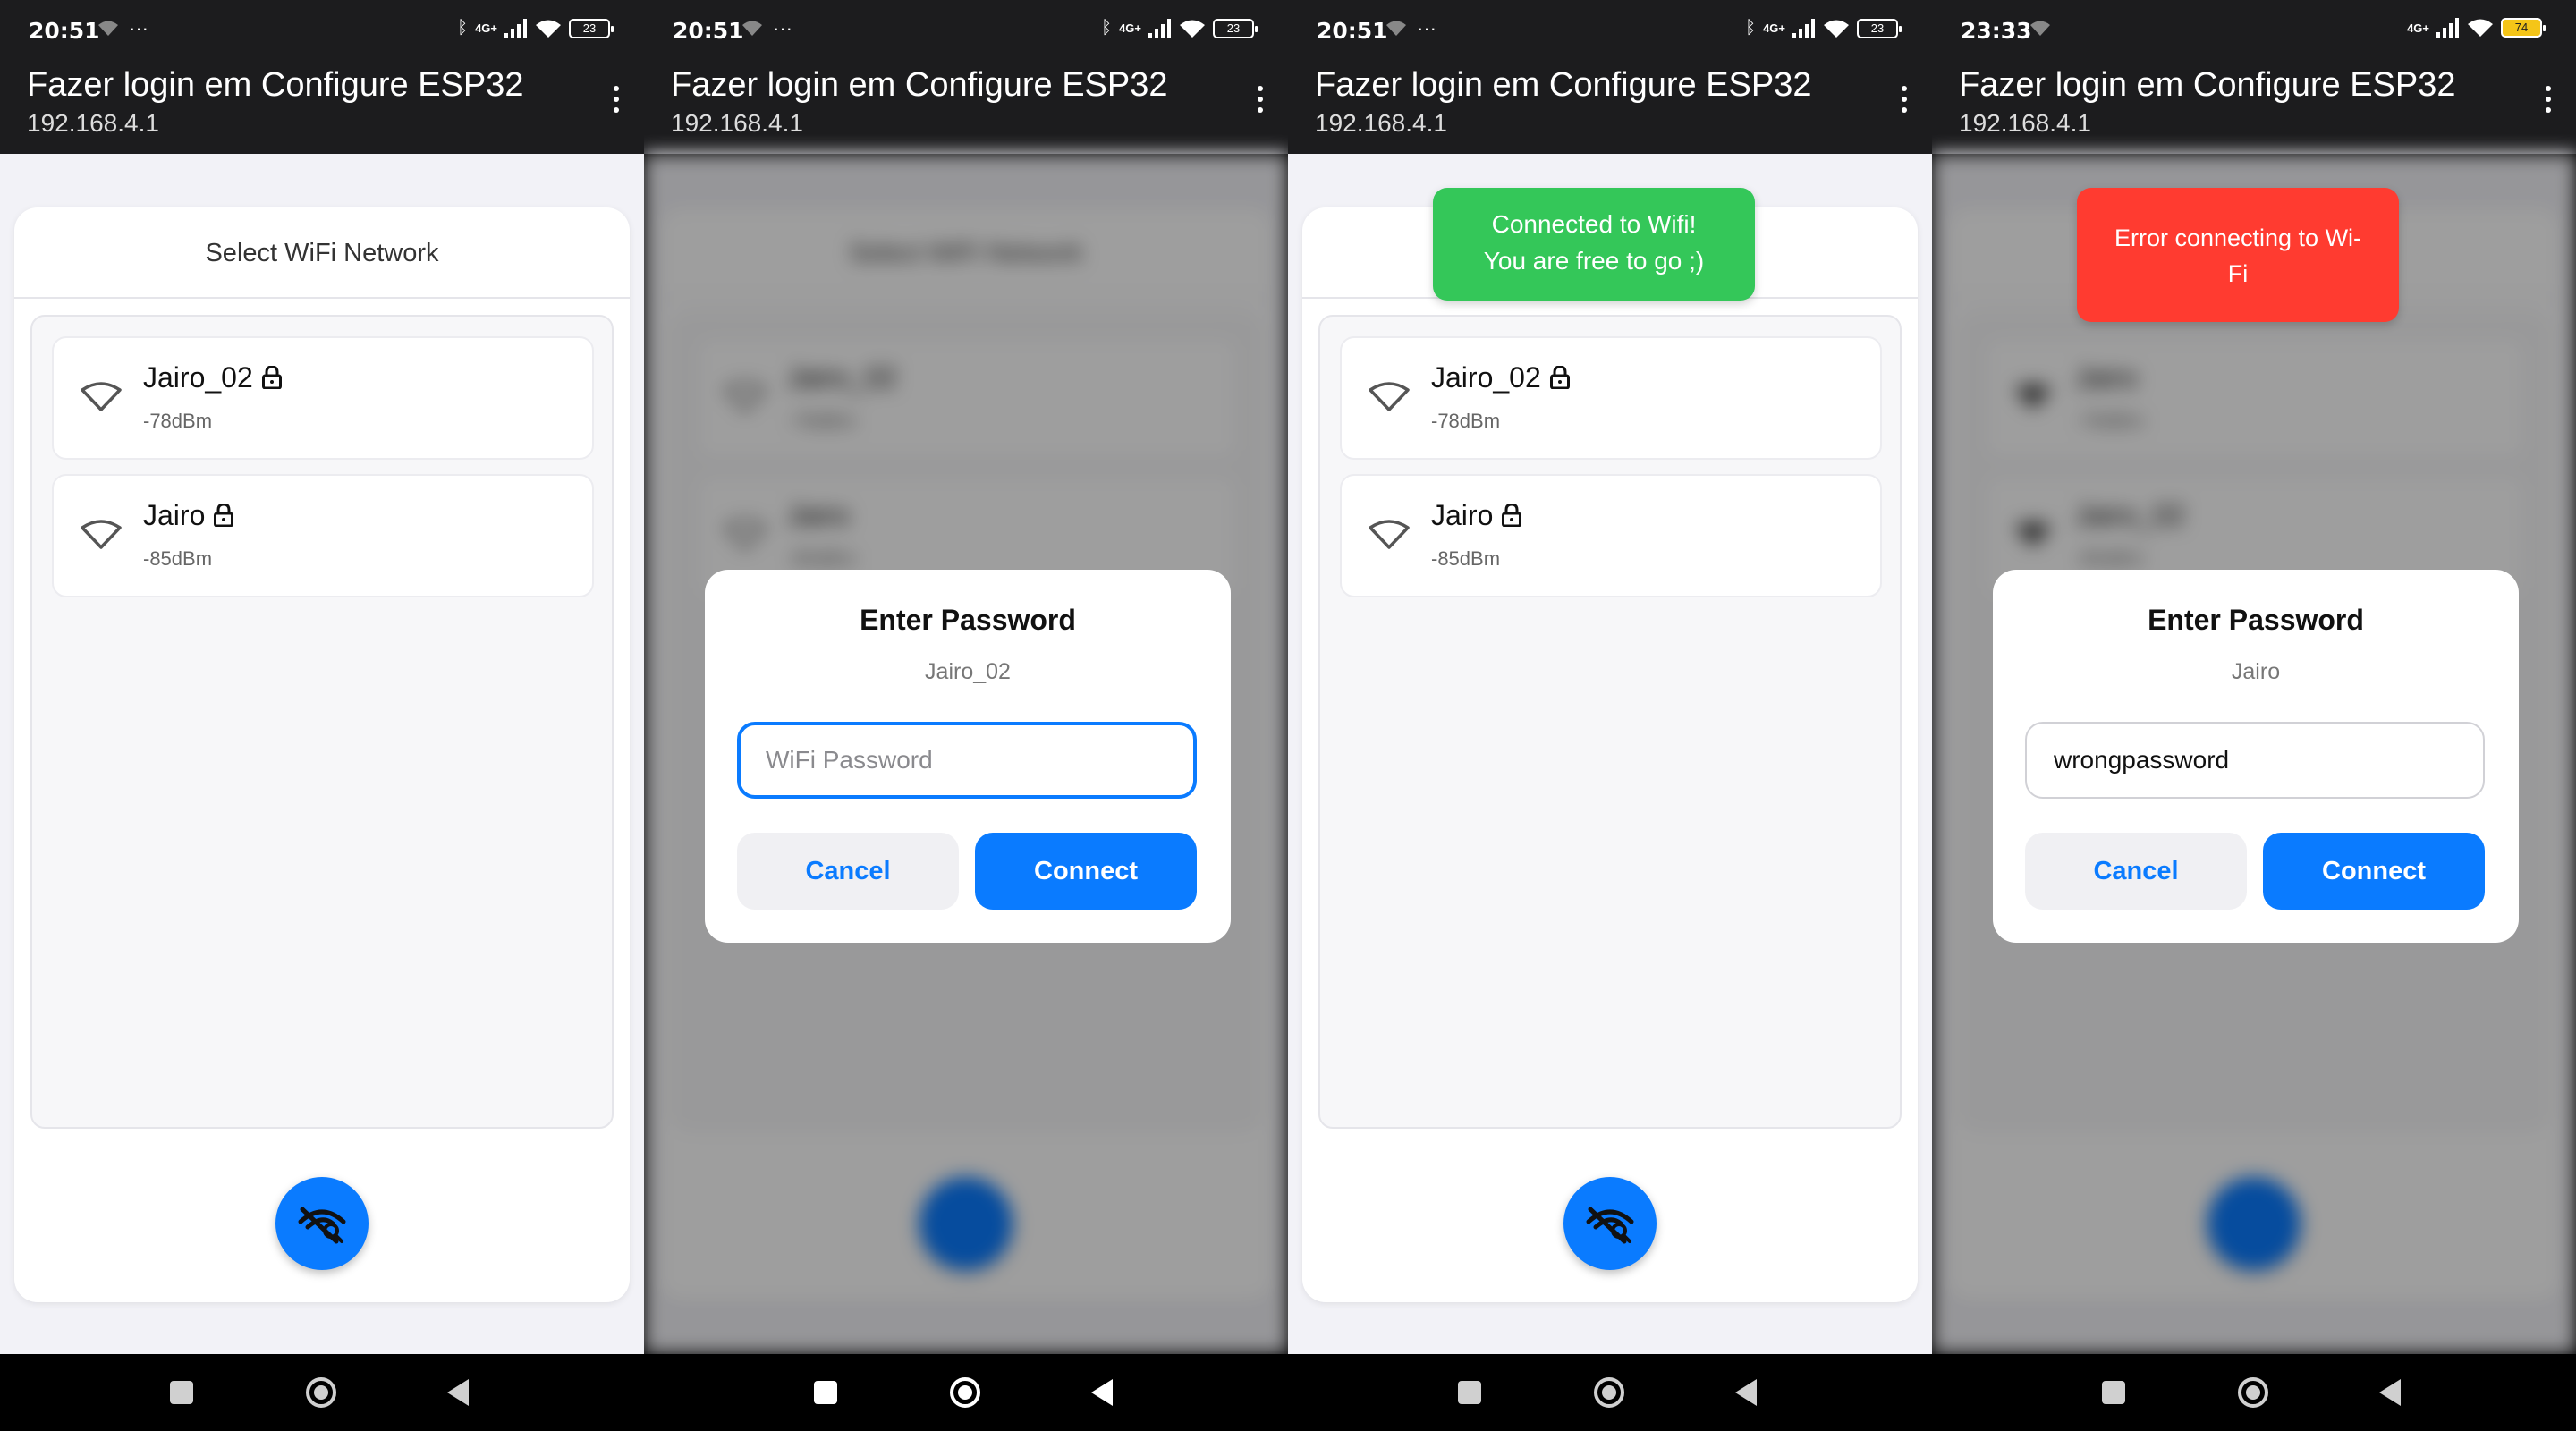 This screenshot has width=2576, height=1431. I want to click on dialog-title: Enter Password, so click(2256, 620).